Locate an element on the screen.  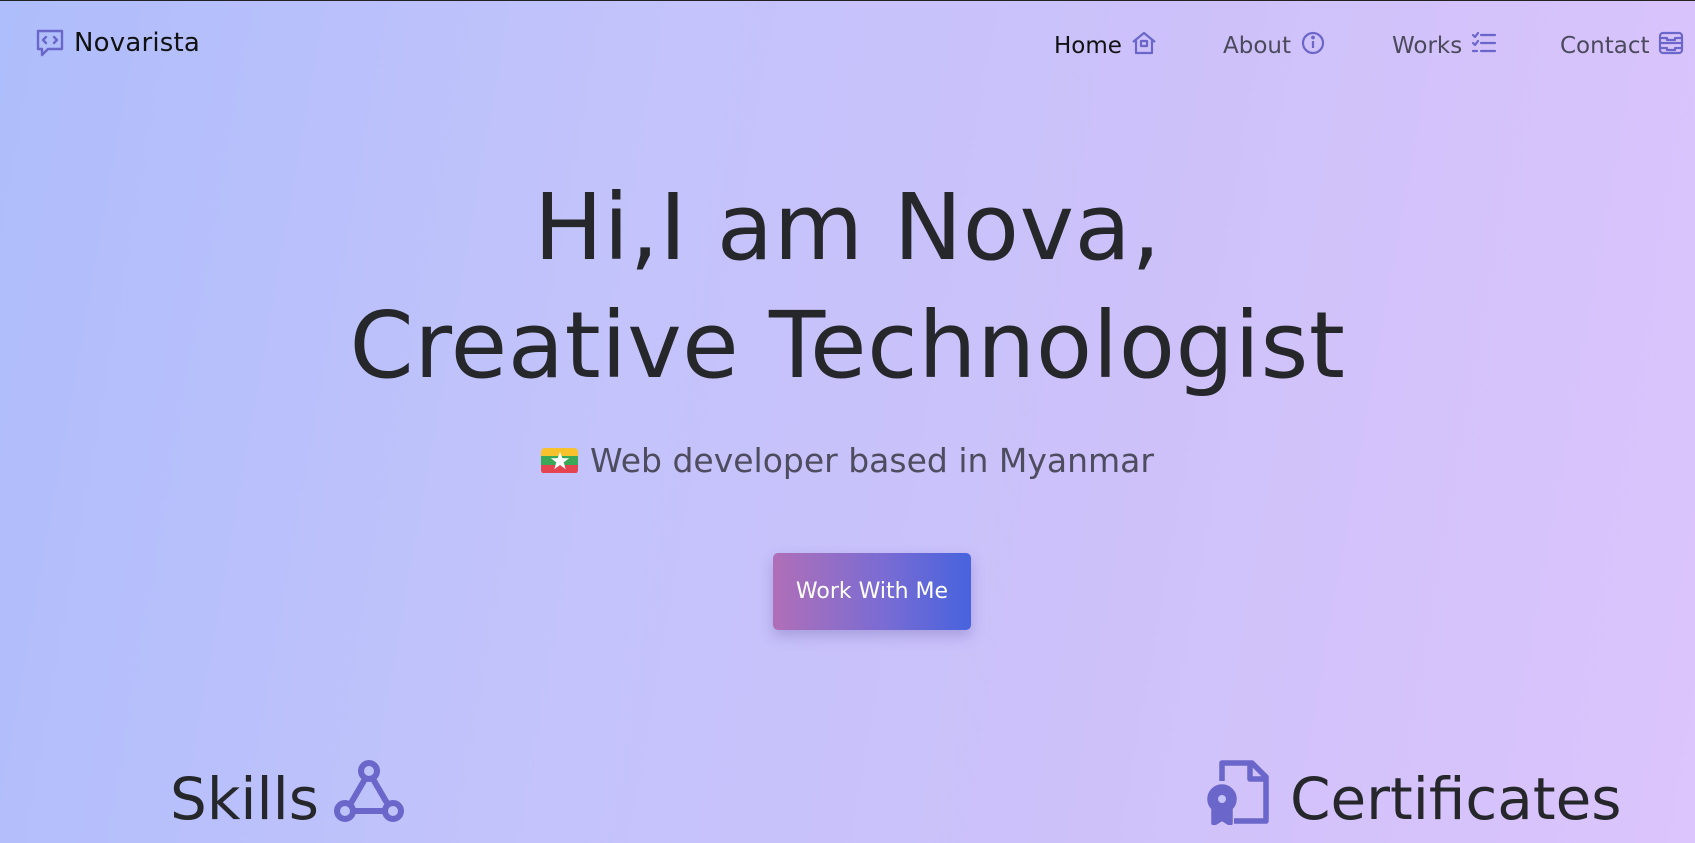
nav-works-label: Works is located at coordinates (1427, 46).